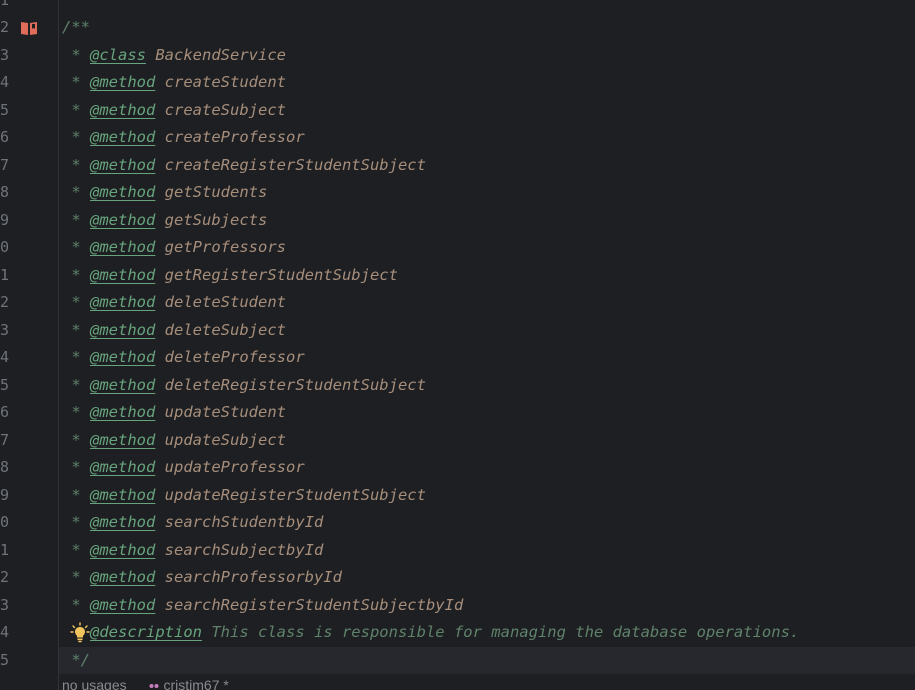 This screenshot has width=915, height=690. I want to click on method-reference: deleteSubject, so click(225, 330).